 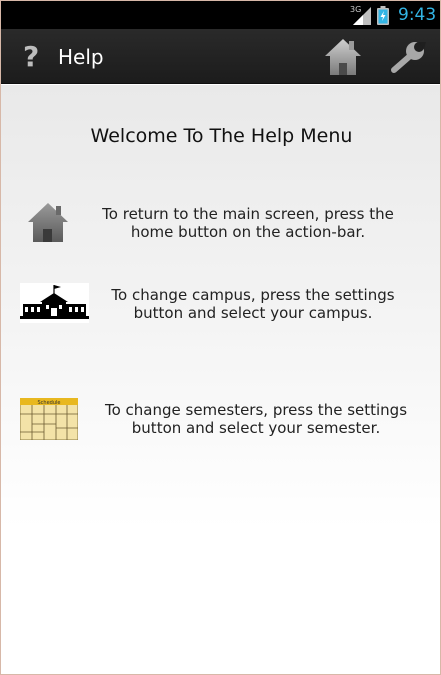 I want to click on page-title: Welcome To The Help Menu, so click(x=221, y=136).